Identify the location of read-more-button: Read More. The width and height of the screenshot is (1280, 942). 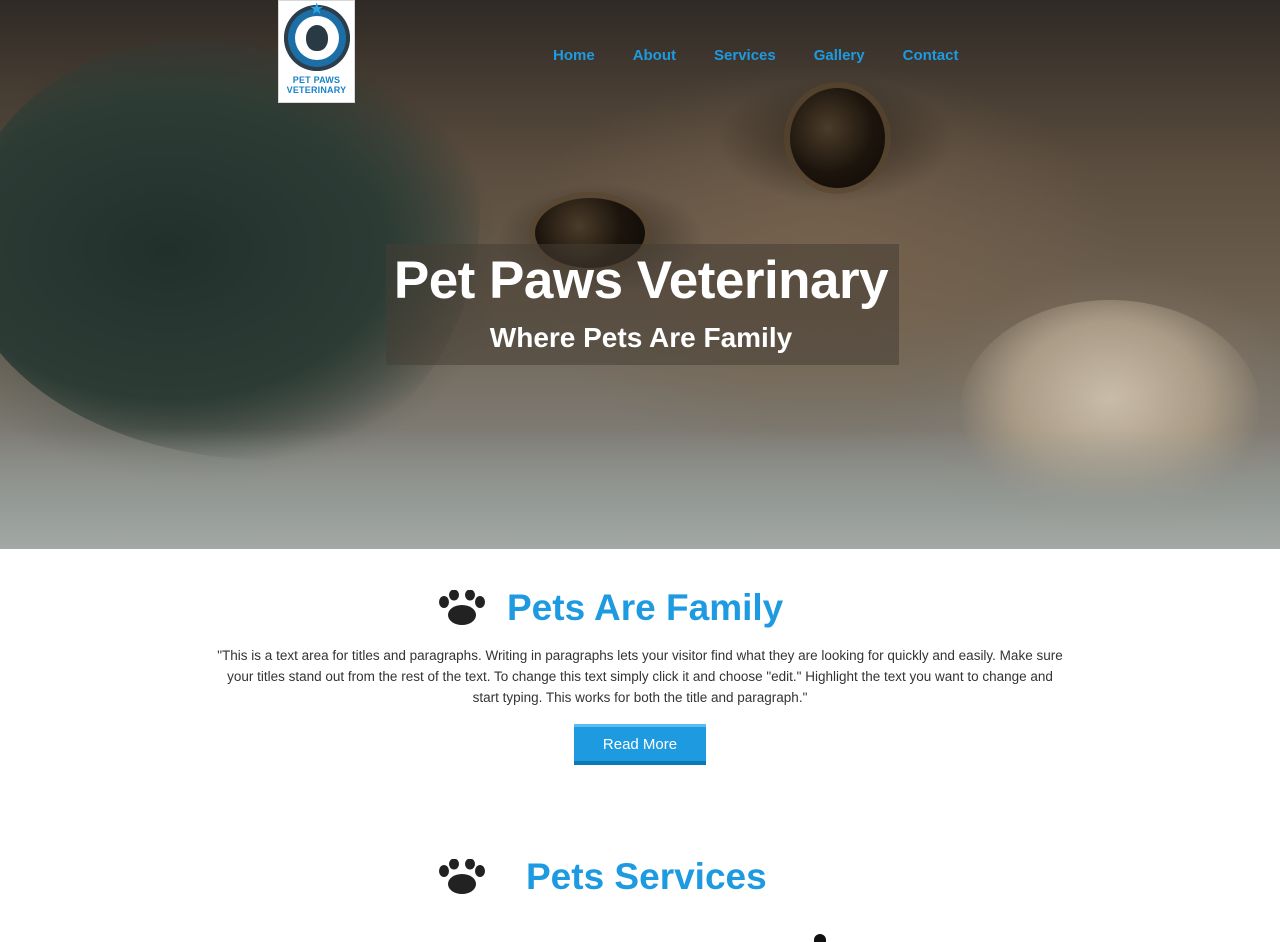
(640, 744).